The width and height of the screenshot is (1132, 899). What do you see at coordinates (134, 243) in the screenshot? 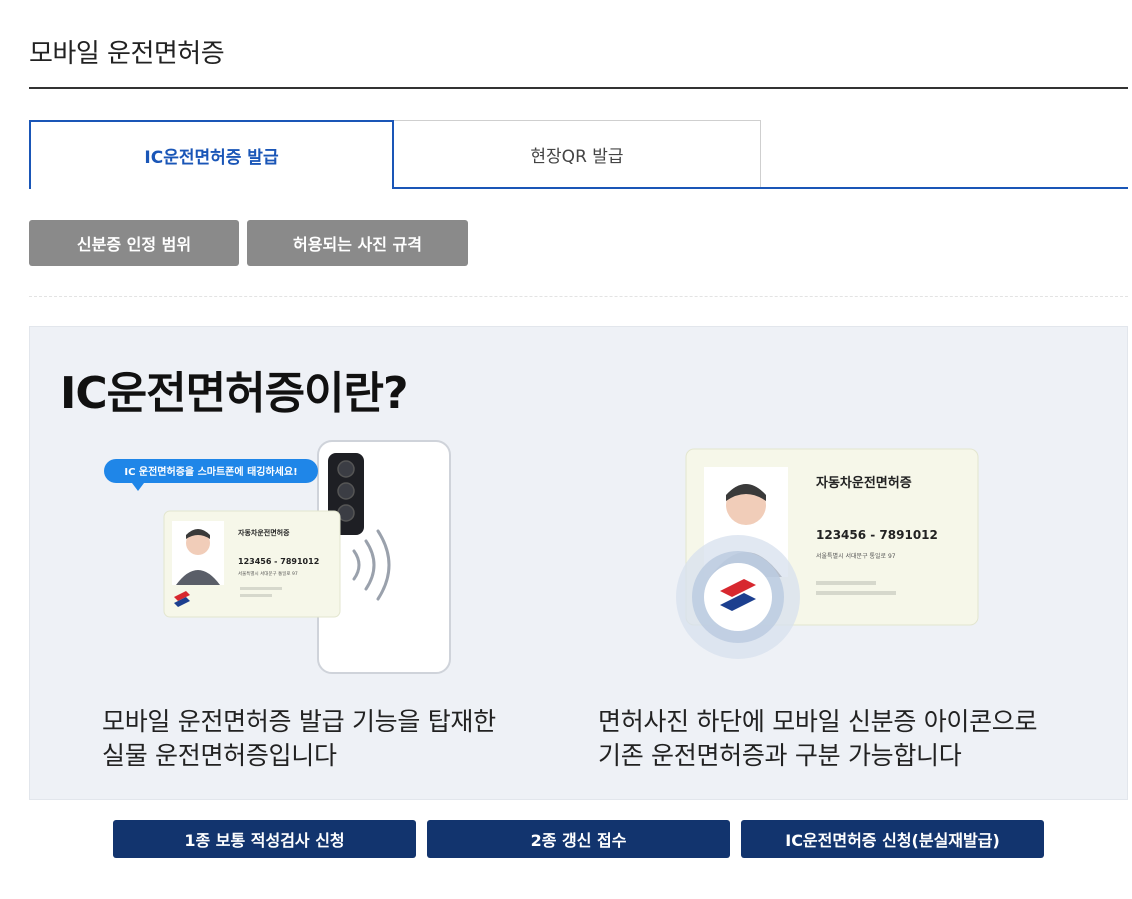
I see `id-scope-button: 신분증 인정 범위` at bounding box center [134, 243].